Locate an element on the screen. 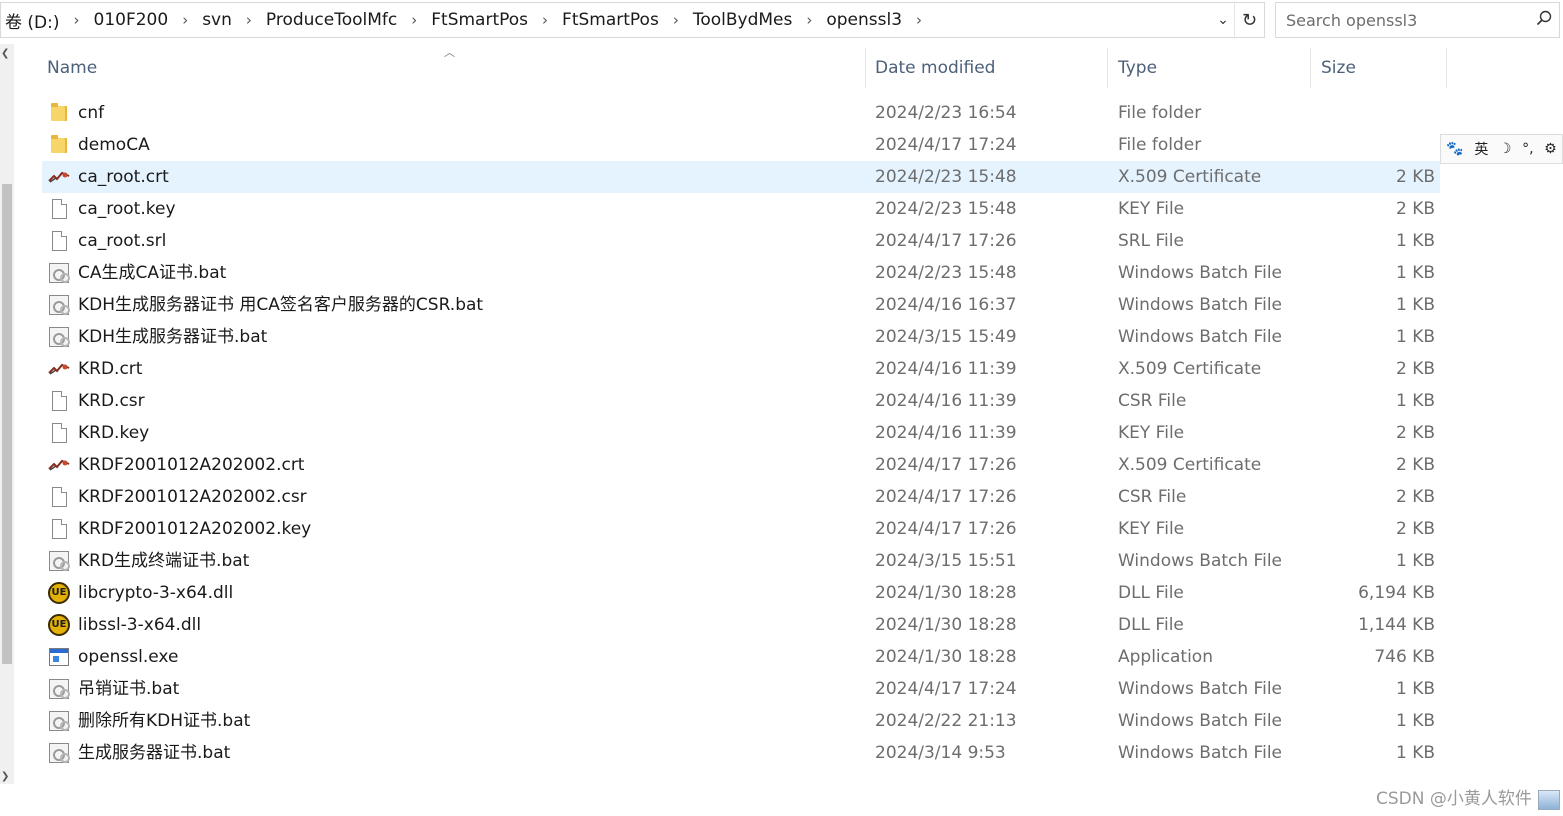 The image size is (1563, 816). paw-logo-icon: 🐾 is located at coordinates (1454, 149).